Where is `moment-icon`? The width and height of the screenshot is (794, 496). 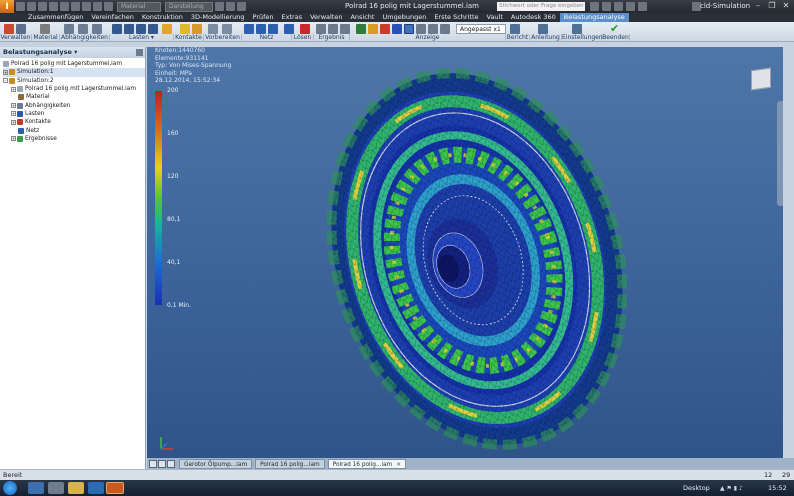 moment-icon is located at coordinates (153, 29).